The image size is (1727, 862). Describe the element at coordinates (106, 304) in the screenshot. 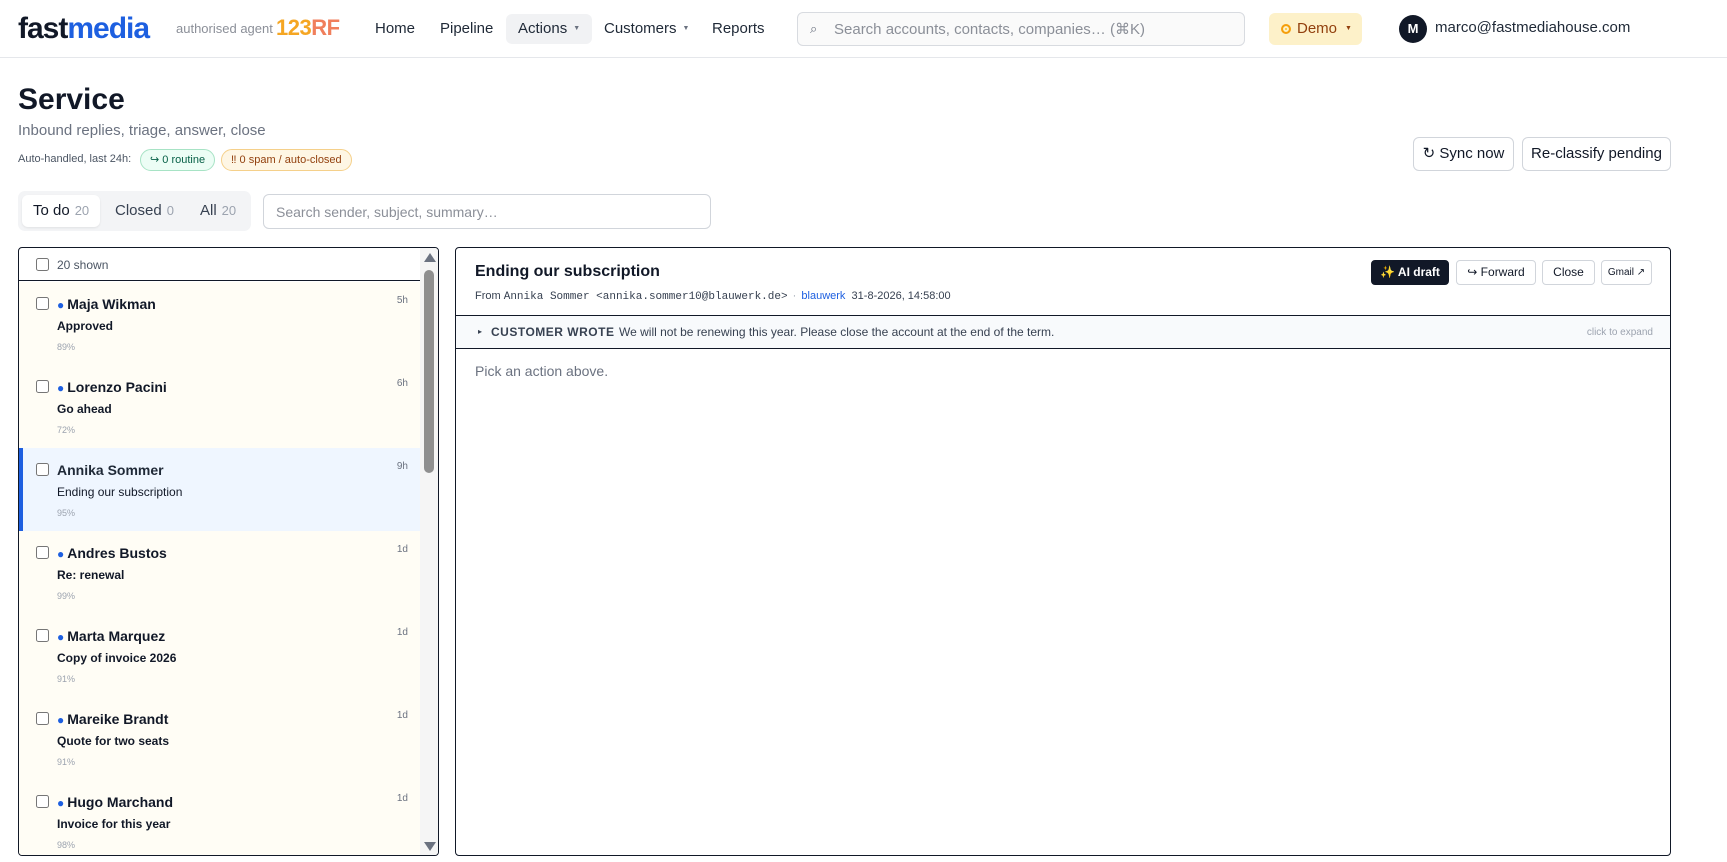

I see `list-item-sender: ● Maja Wikman` at that location.